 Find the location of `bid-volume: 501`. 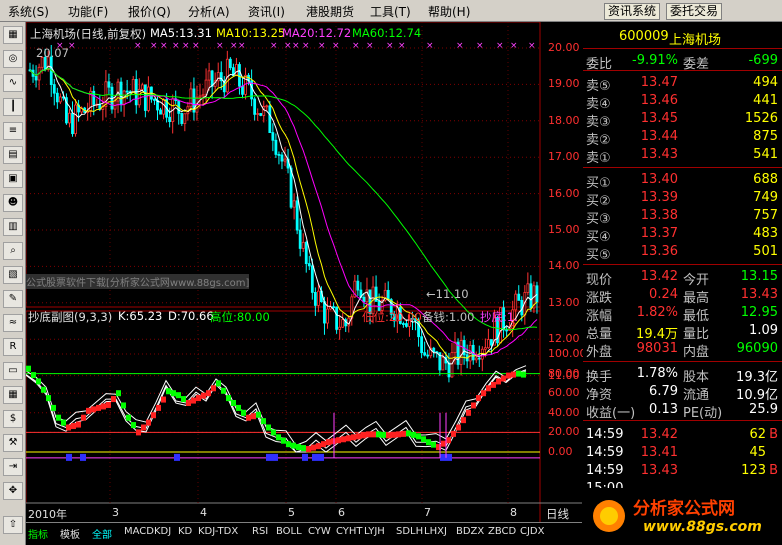

bid-volume: 501 is located at coordinates (765, 251).